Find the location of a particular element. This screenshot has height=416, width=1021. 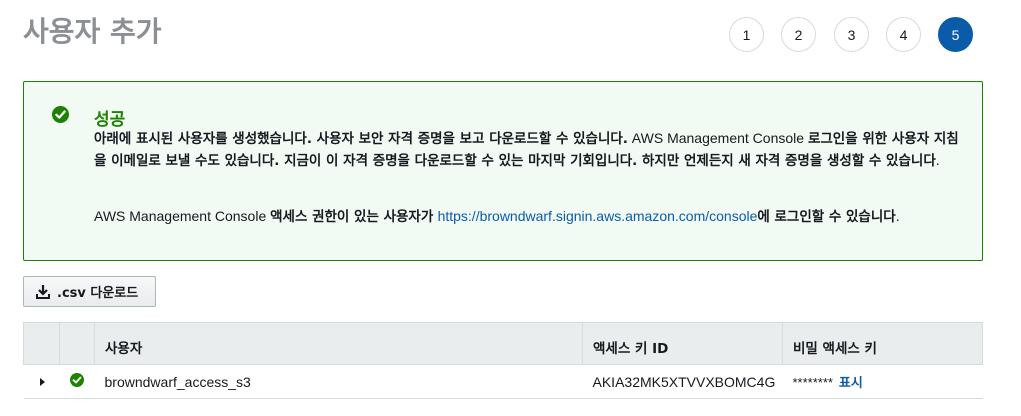

download-csv-button: .csv 다운로드 is located at coordinates (89, 291).